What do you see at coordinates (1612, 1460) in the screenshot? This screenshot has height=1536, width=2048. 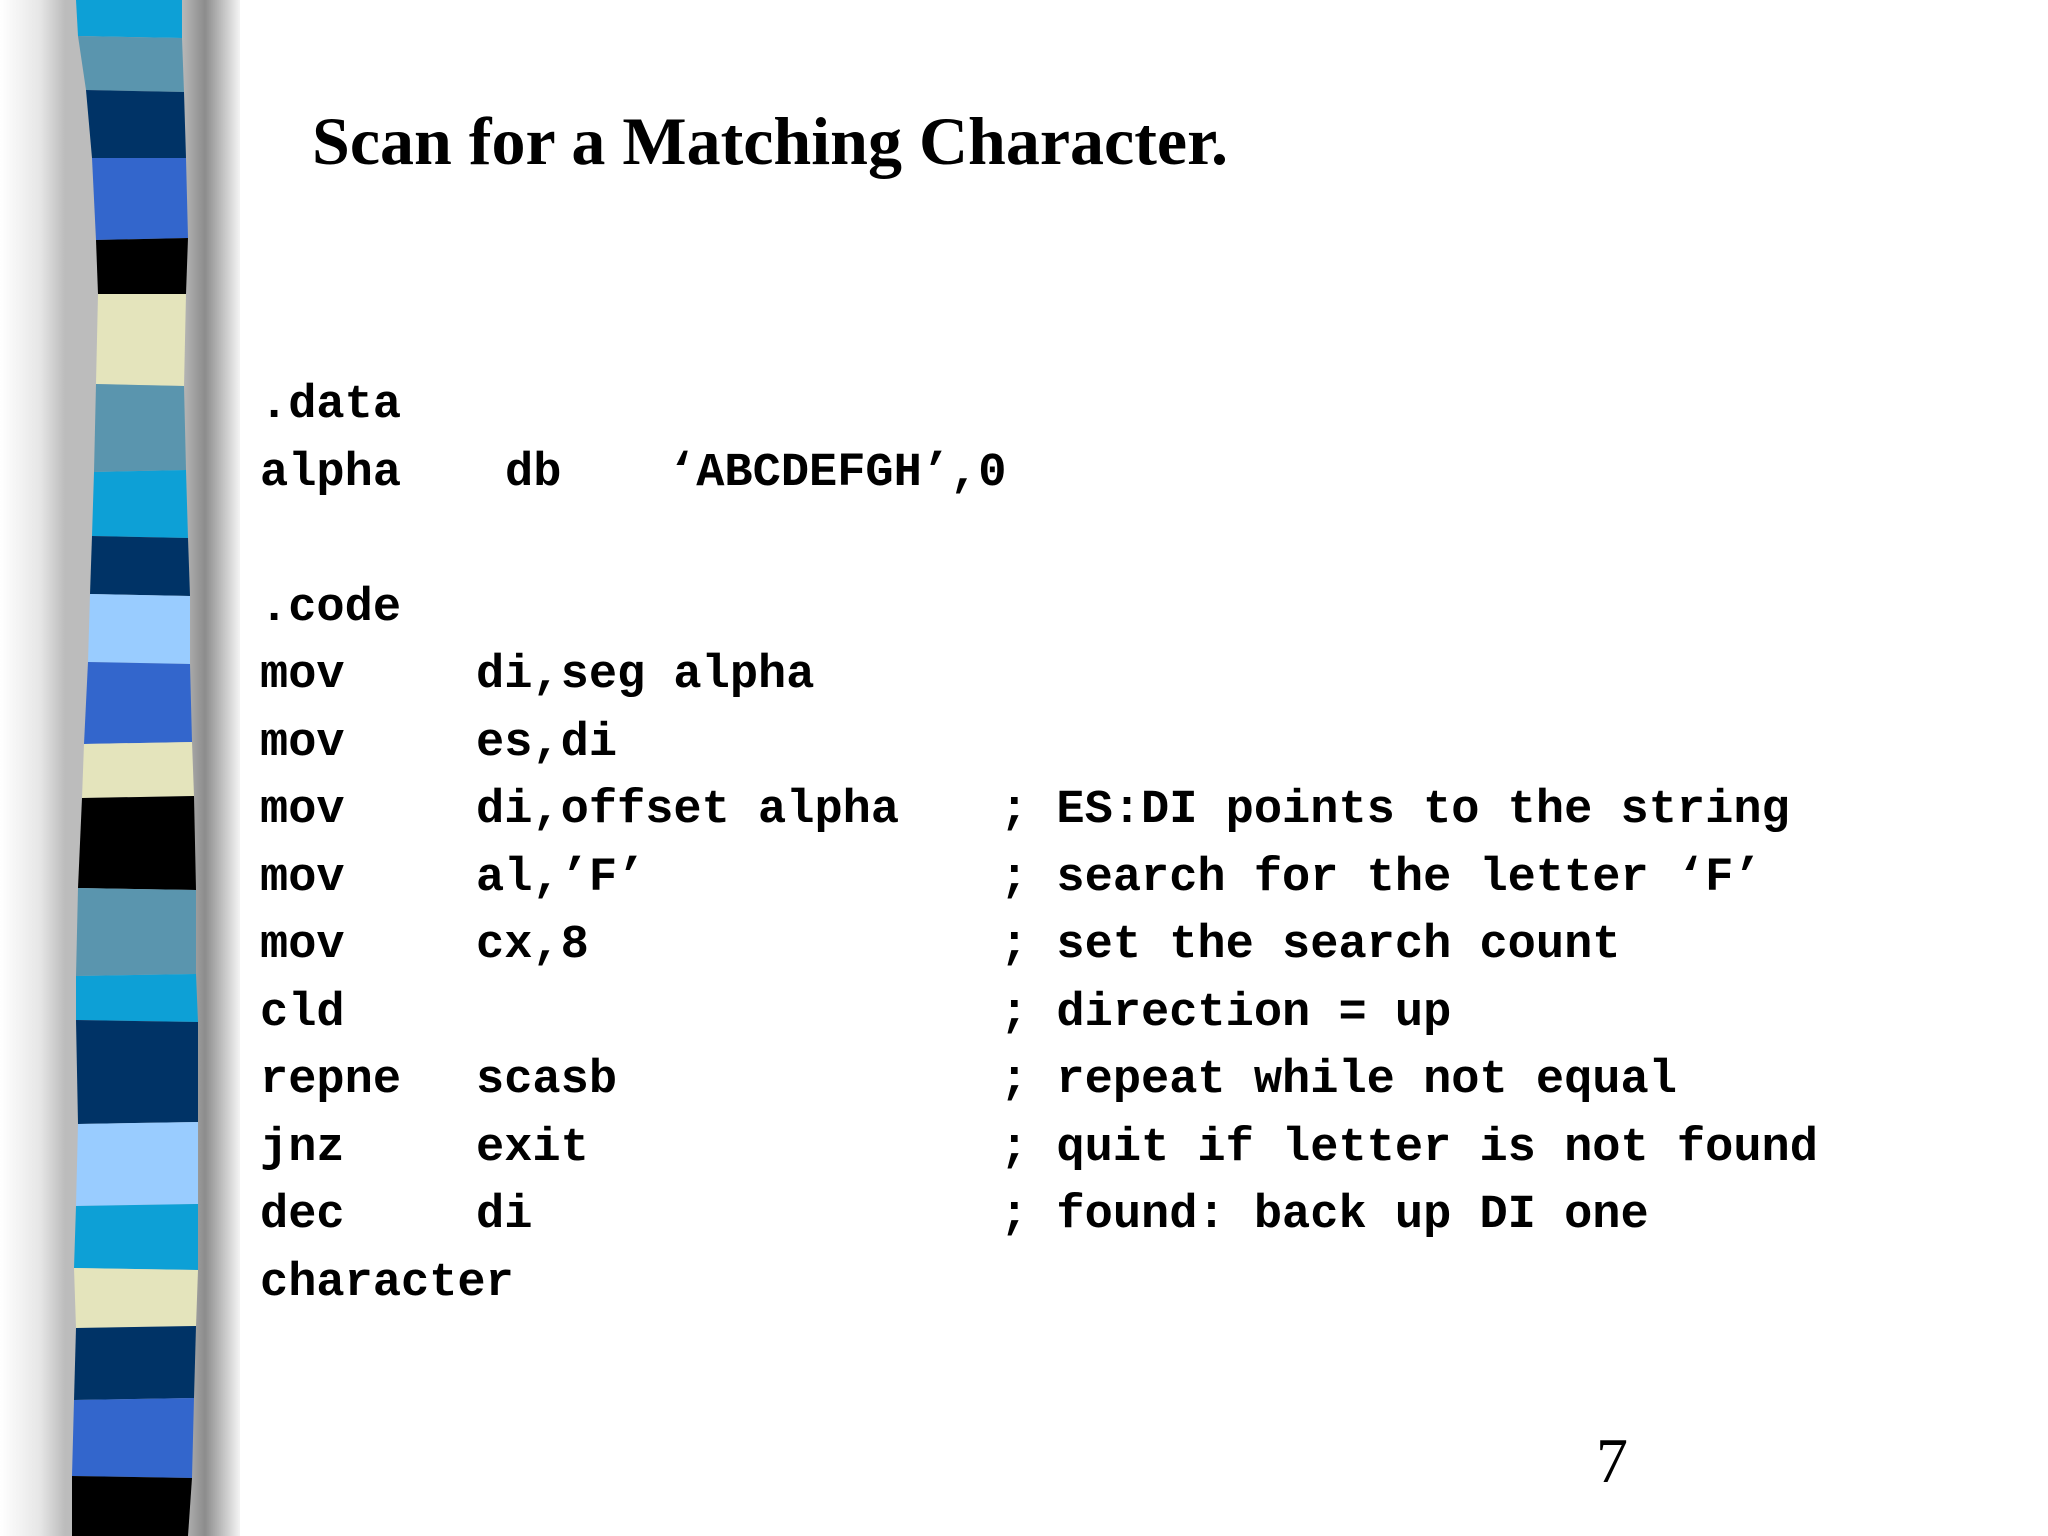 I see `page-number: 7` at bounding box center [1612, 1460].